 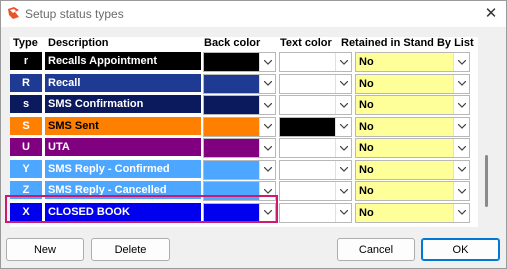 I want to click on scrollbar-thumb, so click(x=486, y=181).